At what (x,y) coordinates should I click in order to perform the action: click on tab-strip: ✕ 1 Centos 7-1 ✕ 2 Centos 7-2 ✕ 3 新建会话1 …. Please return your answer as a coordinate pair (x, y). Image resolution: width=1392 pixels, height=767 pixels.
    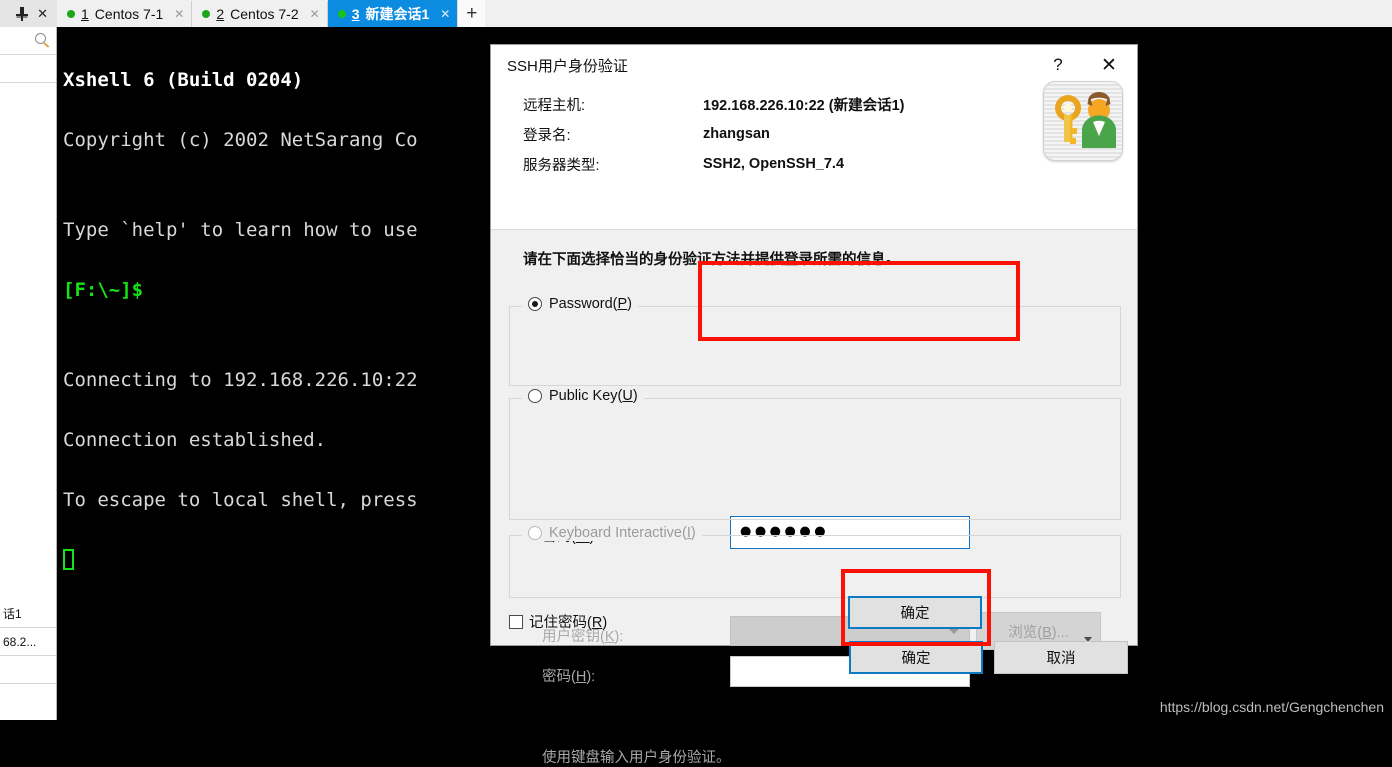
    Looking at the image, I should click on (696, 13).